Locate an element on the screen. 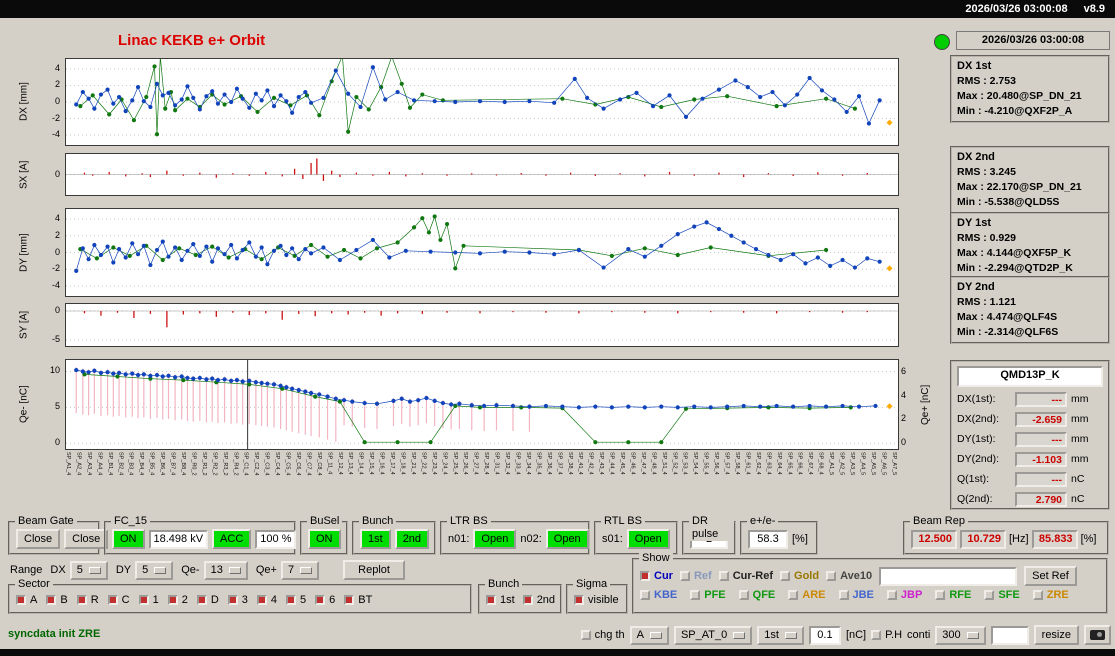 The height and width of the screenshot is (656, 1115). sector-checkbox: C is located at coordinates (118, 600).